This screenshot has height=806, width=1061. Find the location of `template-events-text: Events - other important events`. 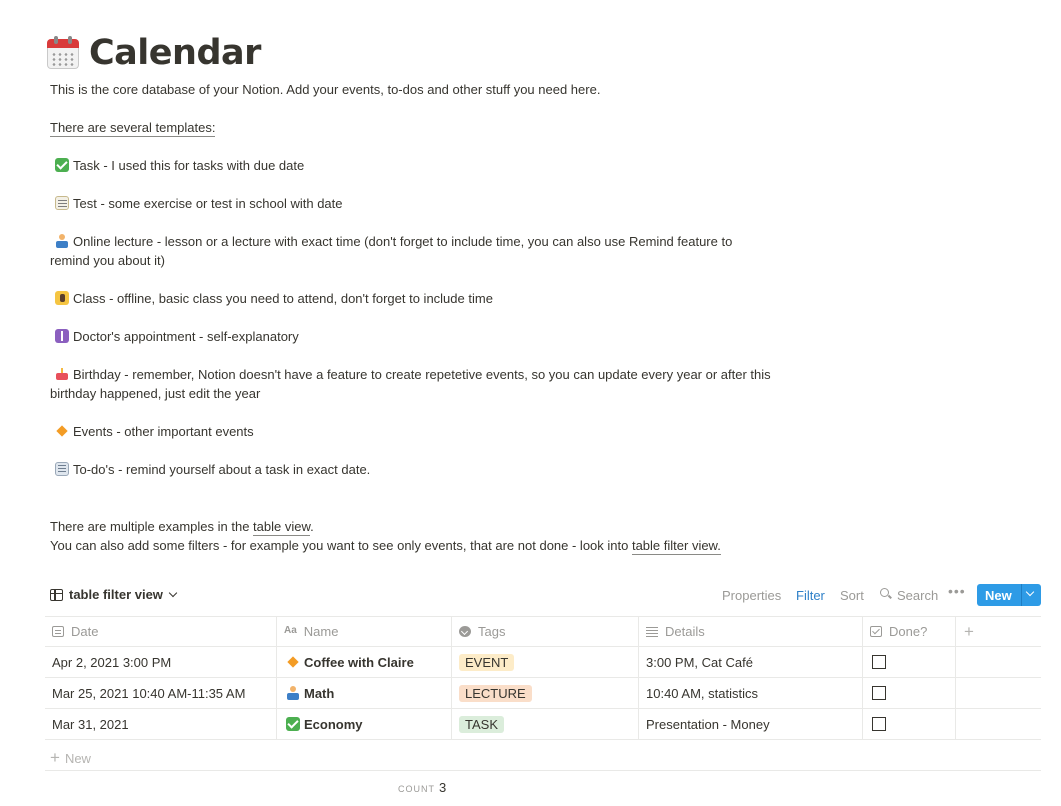

template-events-text: Events - other important events is located at coordinates (163, 431).